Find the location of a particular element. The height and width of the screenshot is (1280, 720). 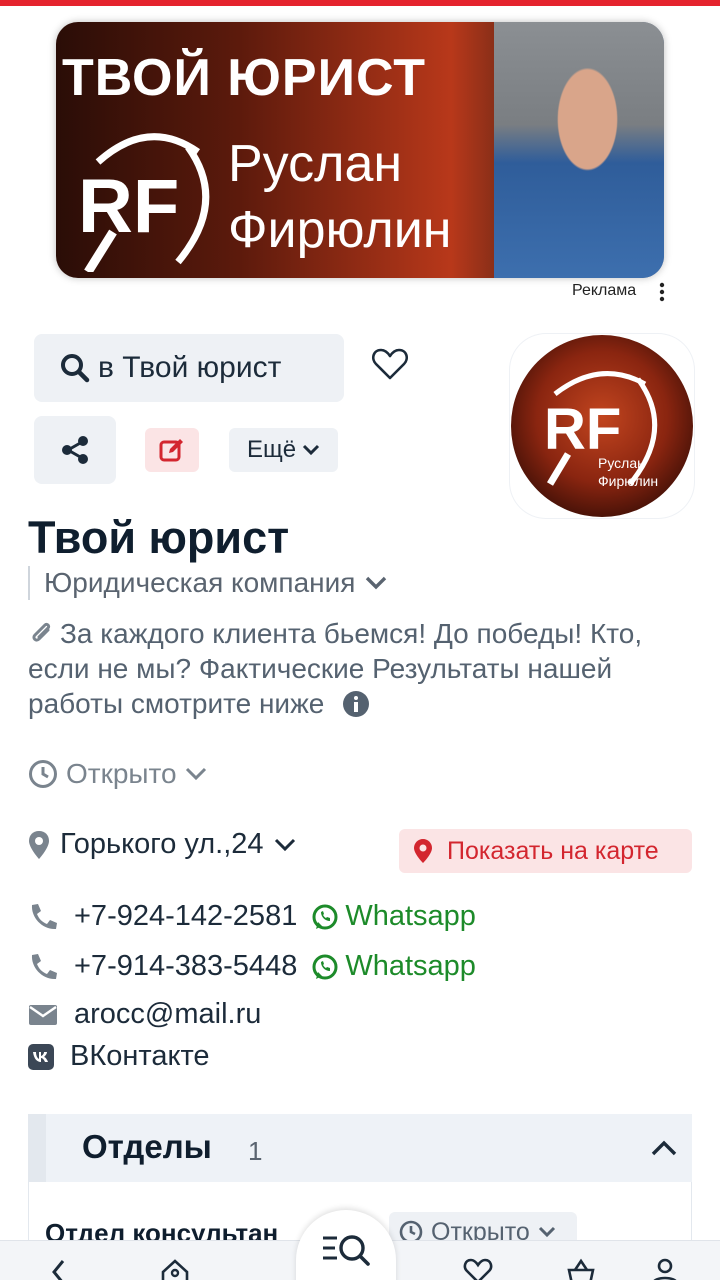

vk-link: ВКонтакте is located at coordinates (140, 1056).